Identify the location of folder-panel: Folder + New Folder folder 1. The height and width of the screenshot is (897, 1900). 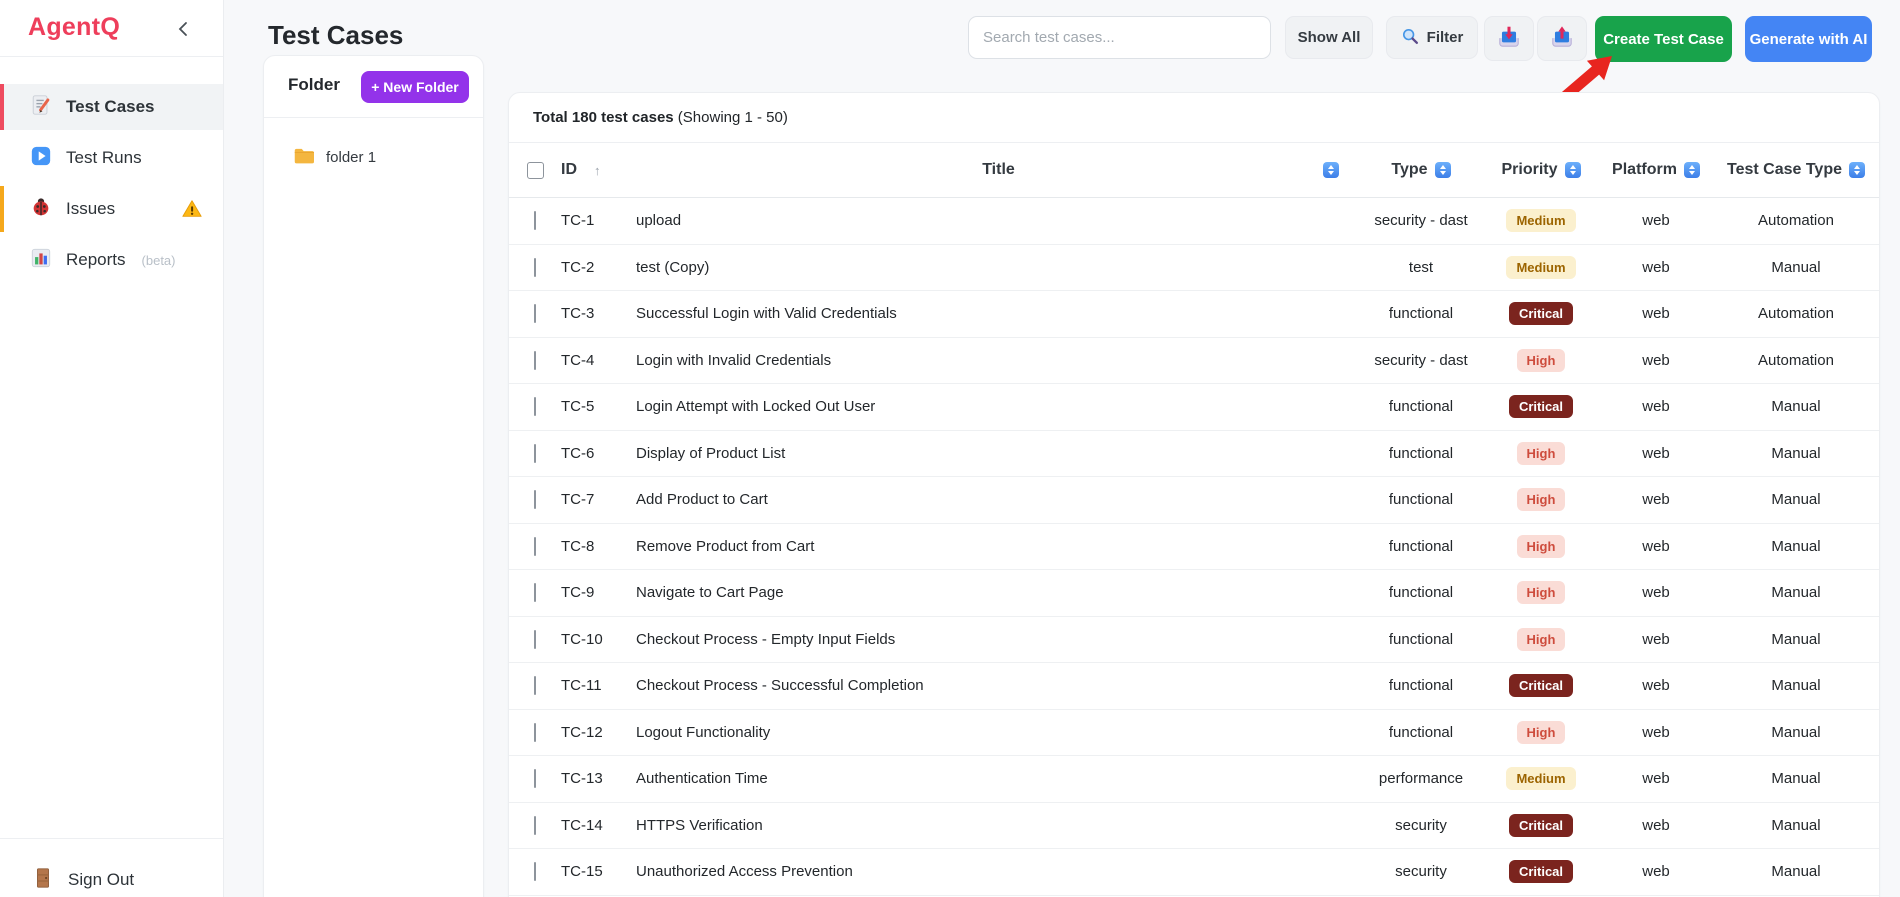
(373, 476).